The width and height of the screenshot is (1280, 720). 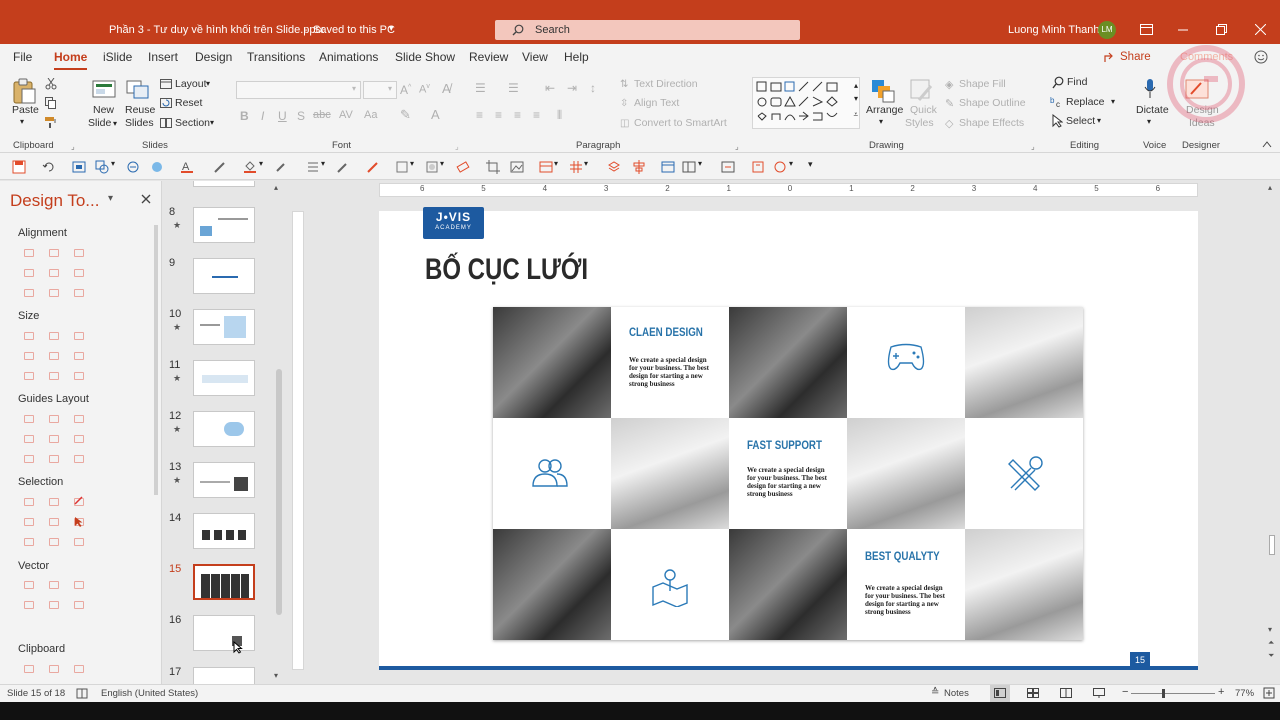 I want to click on shape-effects-button: Shape Effects, so click(x=991, y=123).